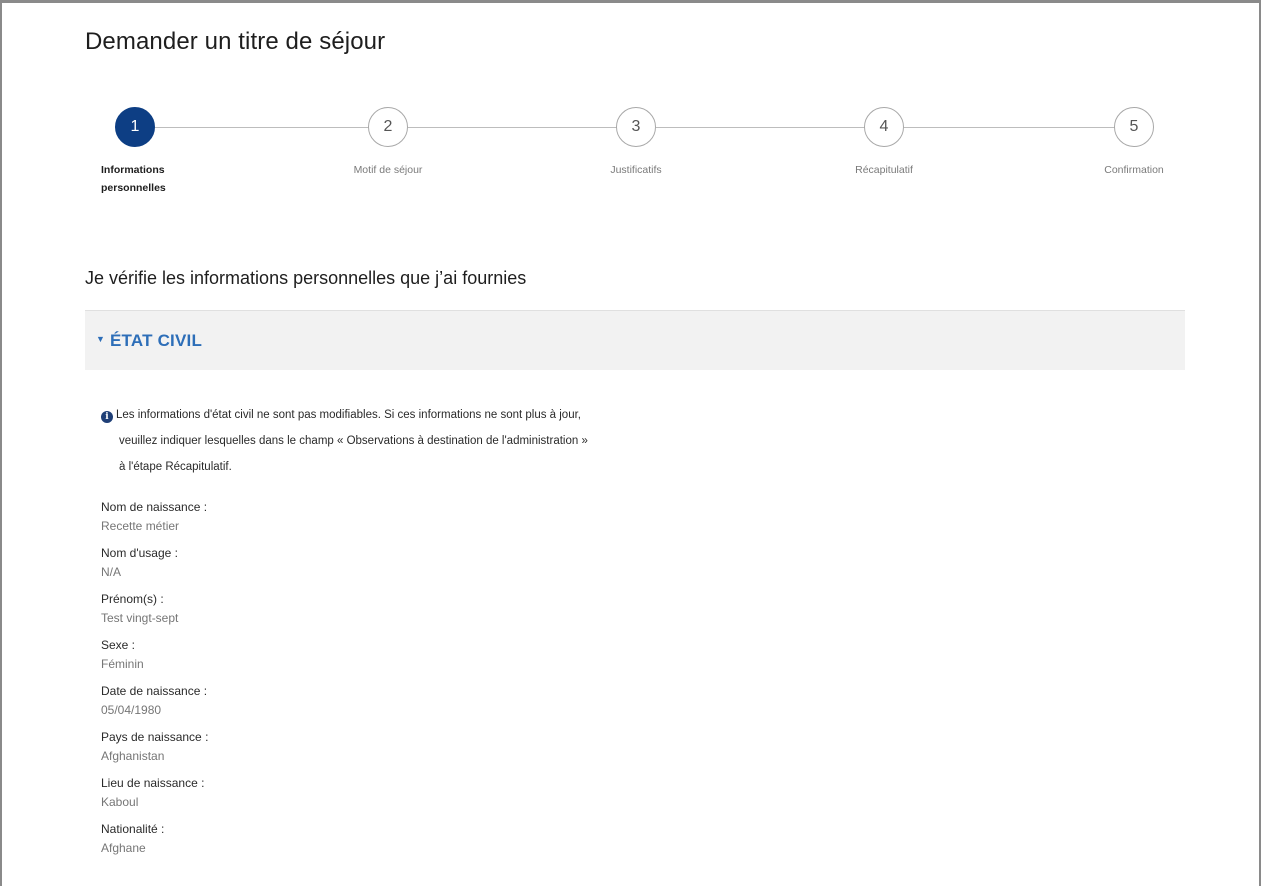  What do you see at coordinates (140, 618) in the screenshot?
I see `field-value: Test vingt-sept` at bounding box center [140, 618].